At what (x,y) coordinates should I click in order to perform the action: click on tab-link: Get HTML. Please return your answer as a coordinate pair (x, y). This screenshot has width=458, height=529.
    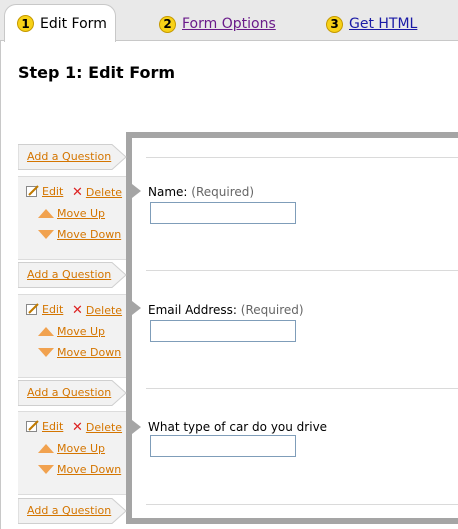
    Looking at the image, I should click on (383, 24).